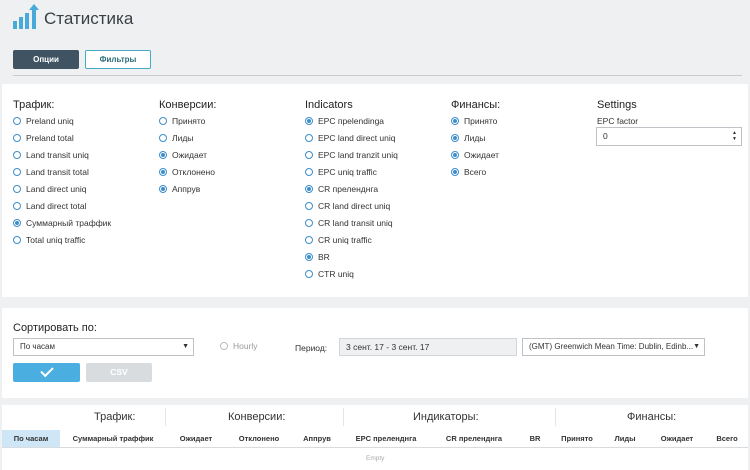  Describe the element at coordinates (474, 438) in the screenshot. I see `column-header-cr-preland: CR преленднга` at that location.